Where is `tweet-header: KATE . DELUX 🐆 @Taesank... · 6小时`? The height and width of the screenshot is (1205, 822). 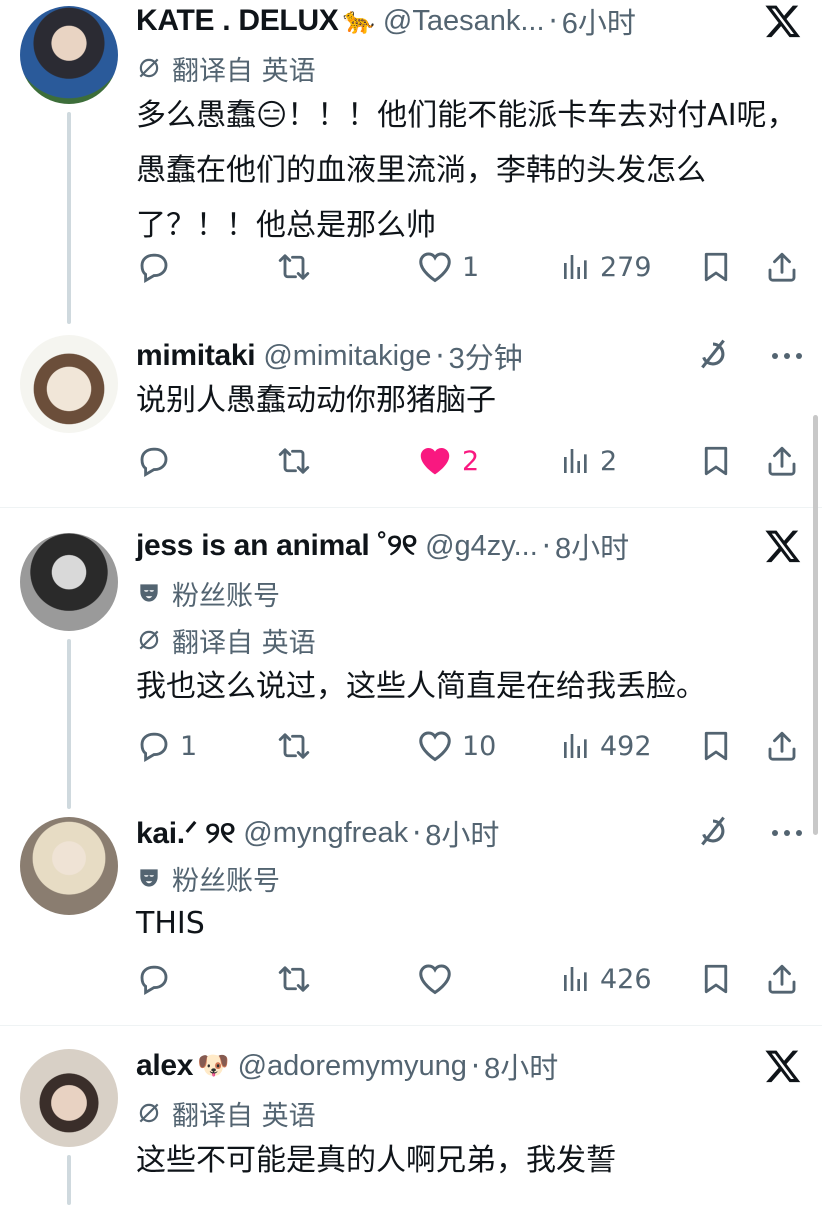
tweet-header: KATE . DELUX 🐆 @Taesank... · 6小时 is located at coordinates (386, 21).